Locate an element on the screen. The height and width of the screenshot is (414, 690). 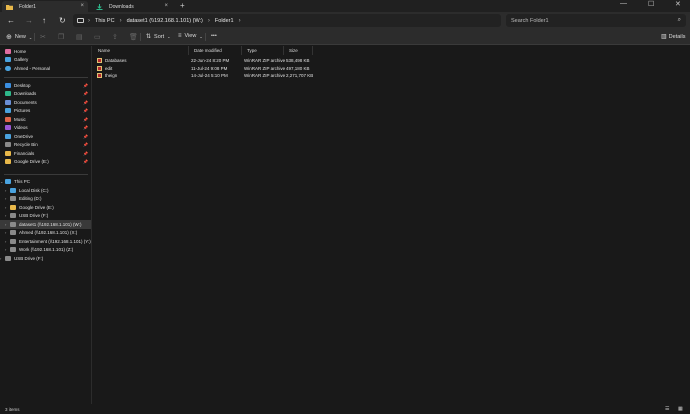
copy-icon: ❐ is located at coordinates (61, 37).